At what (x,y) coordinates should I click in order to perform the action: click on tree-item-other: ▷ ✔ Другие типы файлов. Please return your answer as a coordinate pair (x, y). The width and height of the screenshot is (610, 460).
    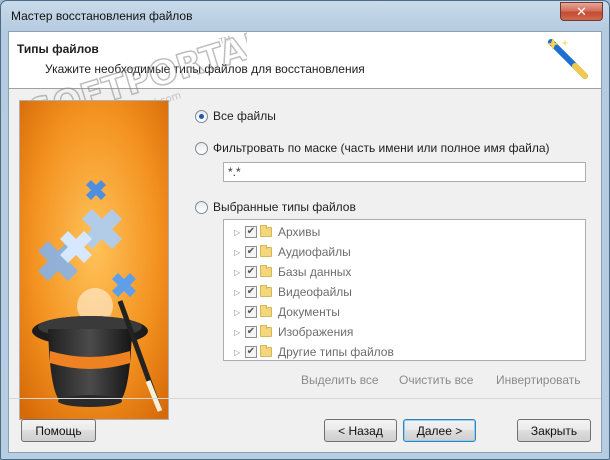
    Looking at the image, I should click on (314, 352).